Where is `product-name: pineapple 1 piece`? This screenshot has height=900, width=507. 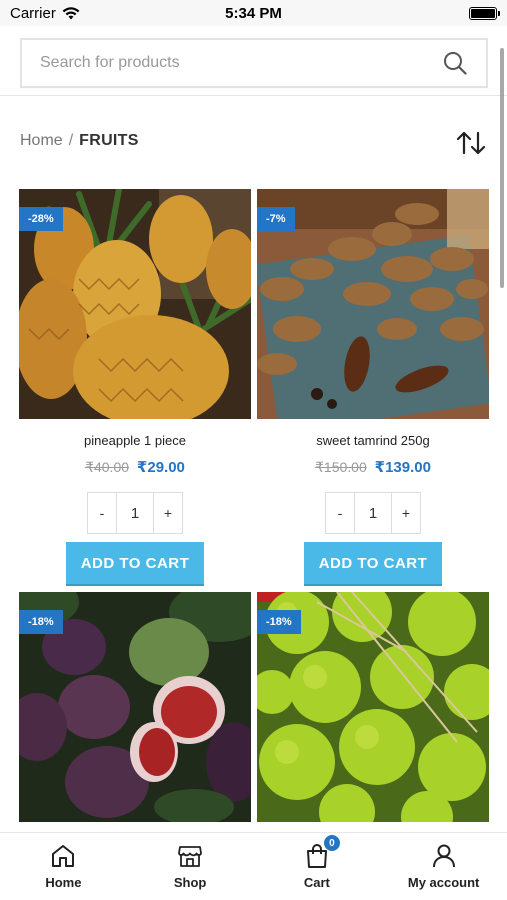 product-name: pineapple 1 piece is located at coordinates (135, 440).